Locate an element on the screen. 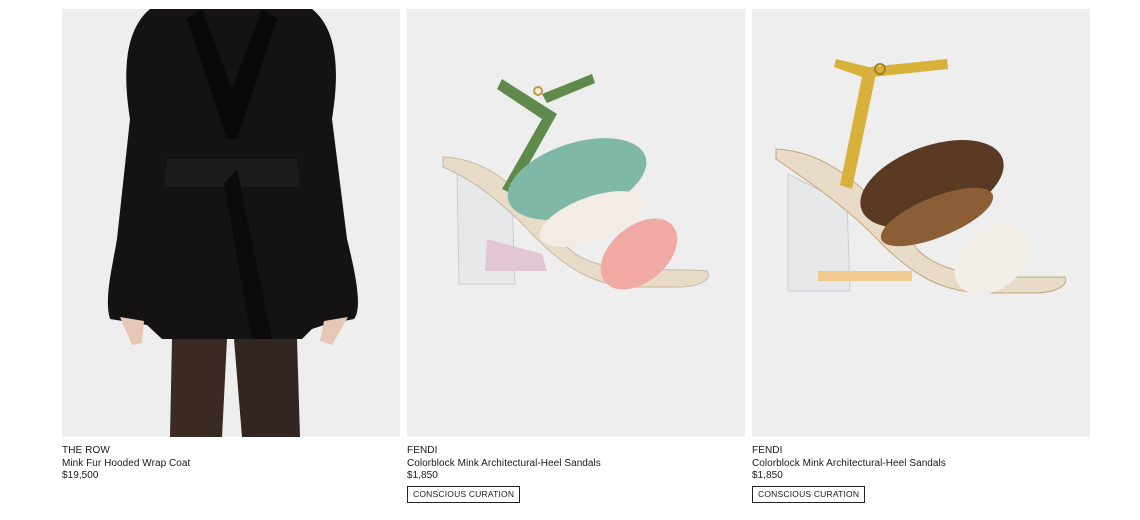  product-price: $19,500 is located at coordinates (80, 475).